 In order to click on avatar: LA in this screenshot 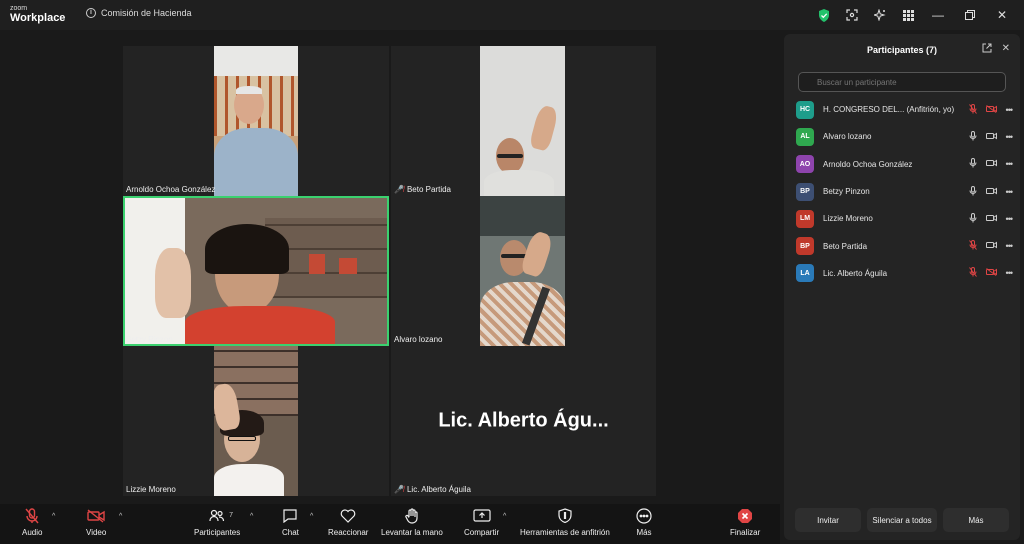, I will do `click(805, 273)`.